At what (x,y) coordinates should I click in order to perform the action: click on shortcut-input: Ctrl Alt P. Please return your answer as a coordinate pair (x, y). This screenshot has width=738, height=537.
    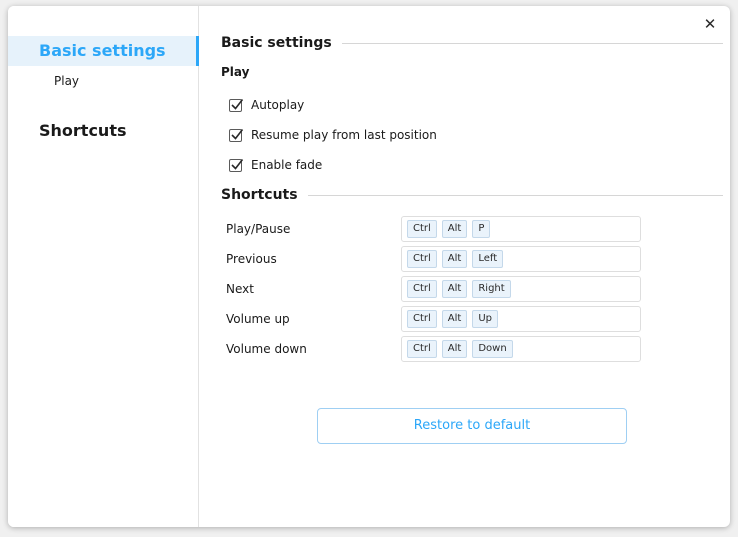
    Looking at the image, I should click on (521, 229).